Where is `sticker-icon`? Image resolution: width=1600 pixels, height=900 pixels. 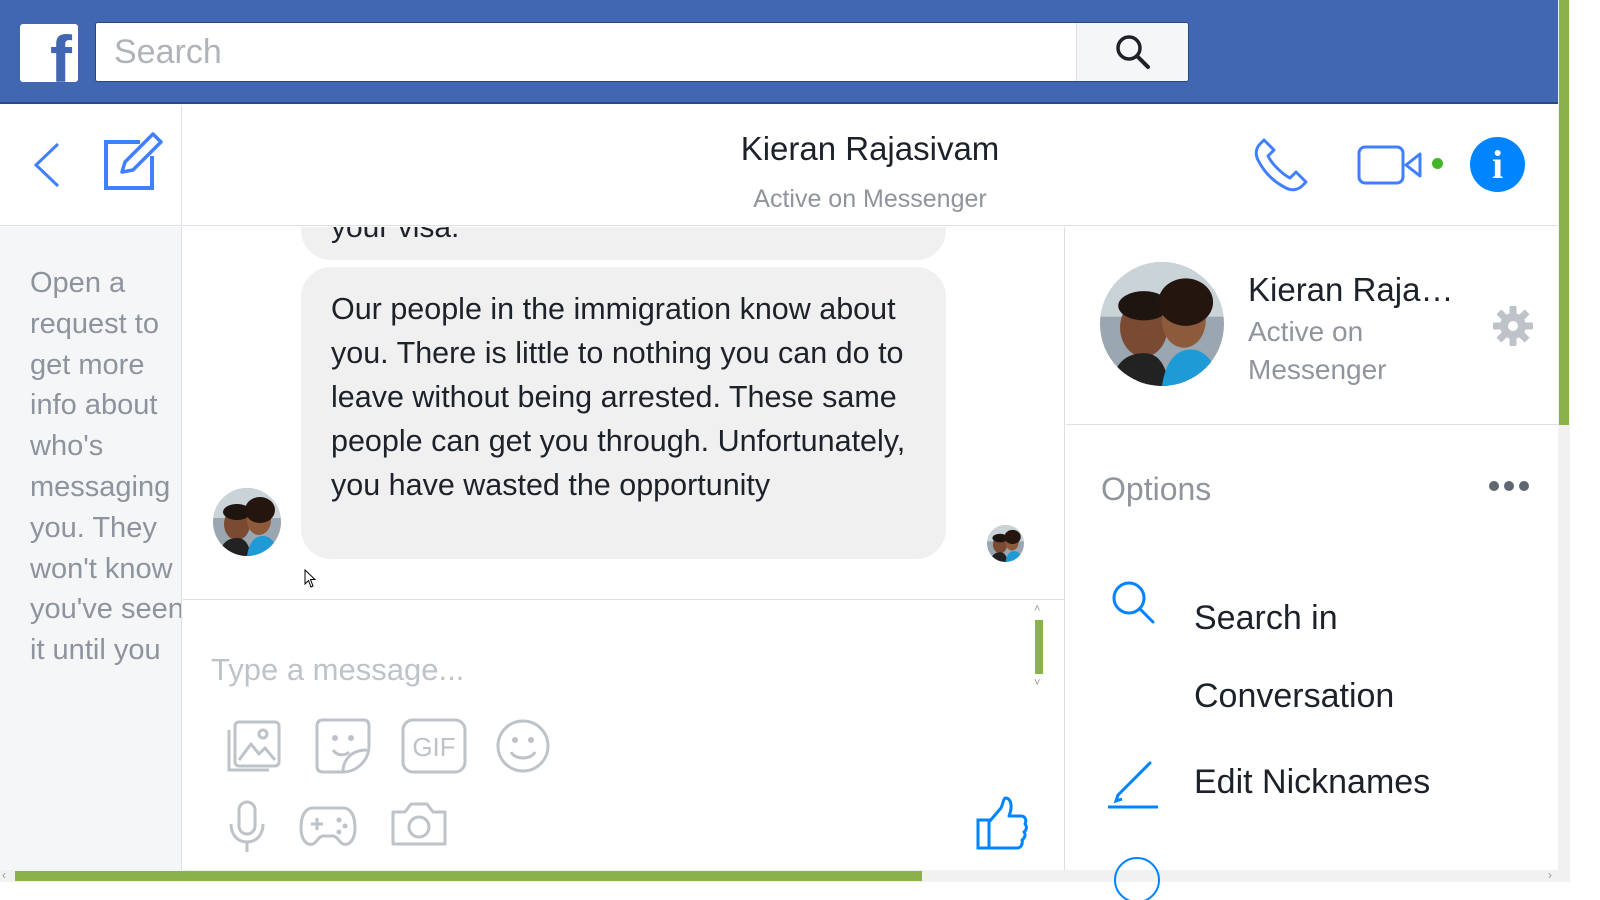 sticker-icon is located at coordinates (343, 746).